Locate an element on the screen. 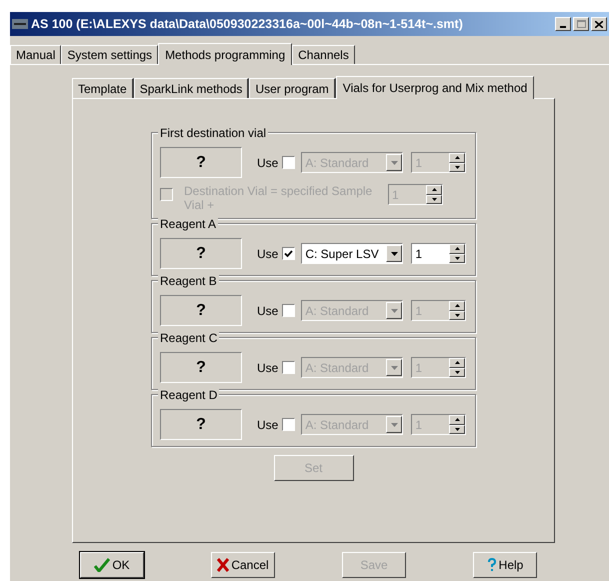  minimize-button is located at coordinates (563, 24).